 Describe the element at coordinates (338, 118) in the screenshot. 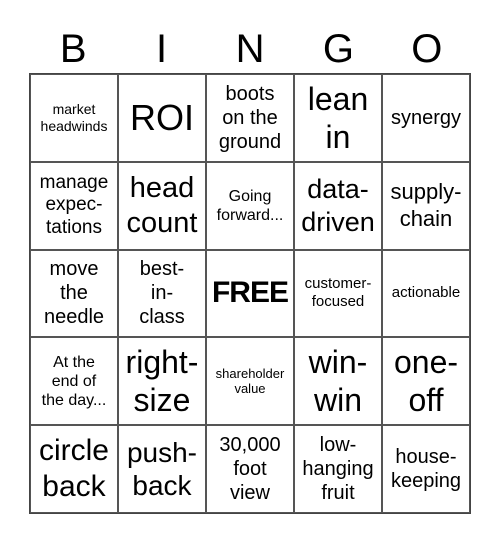

I see `bingo-cell: lean in` at that location.